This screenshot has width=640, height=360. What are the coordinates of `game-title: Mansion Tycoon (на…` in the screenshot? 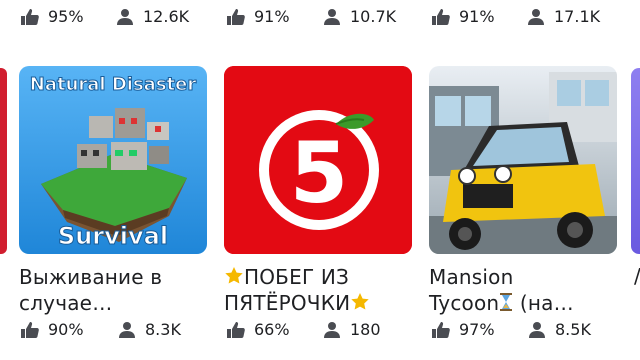 It's located at (501, 290).